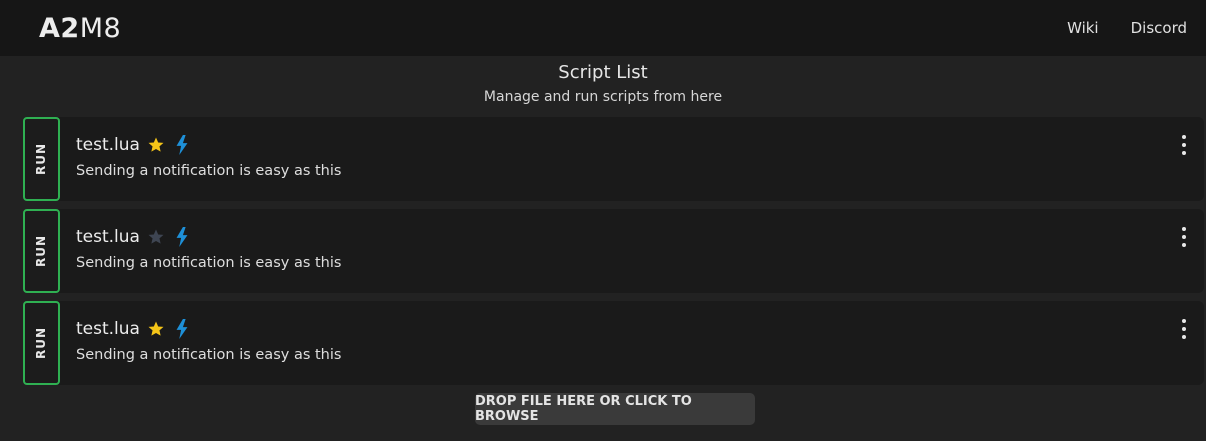  Describe the element at coordinates (1083, 28) in the screenshot. I see `nav-link-wiki: Wiki` at that location.